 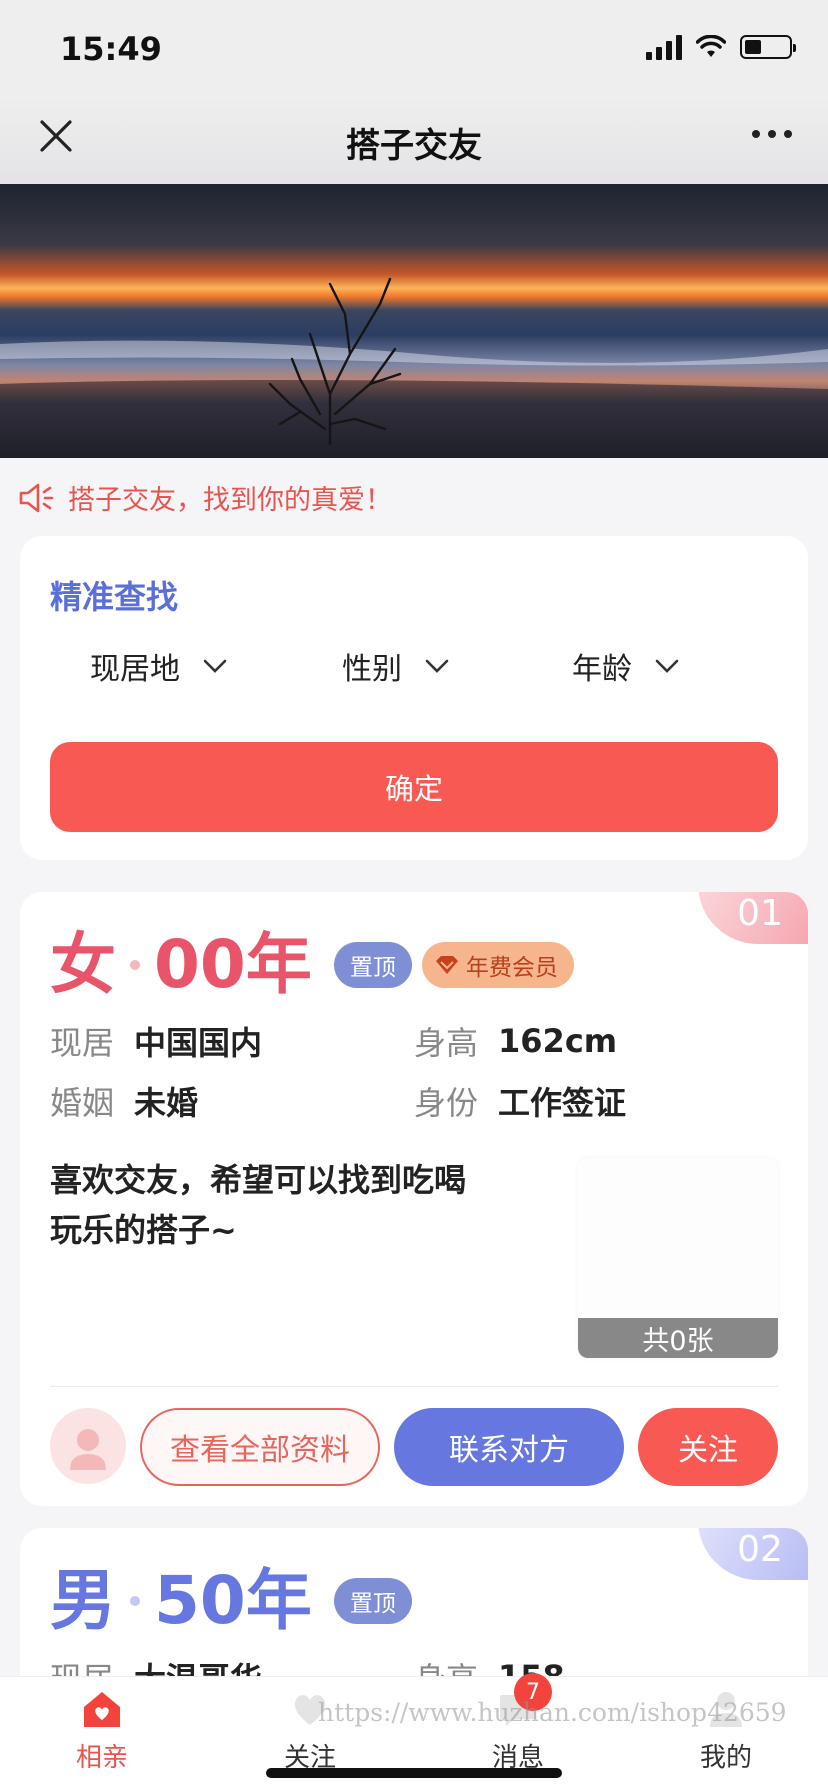 I want to click on user-icon, so click(x=88, y=1449).